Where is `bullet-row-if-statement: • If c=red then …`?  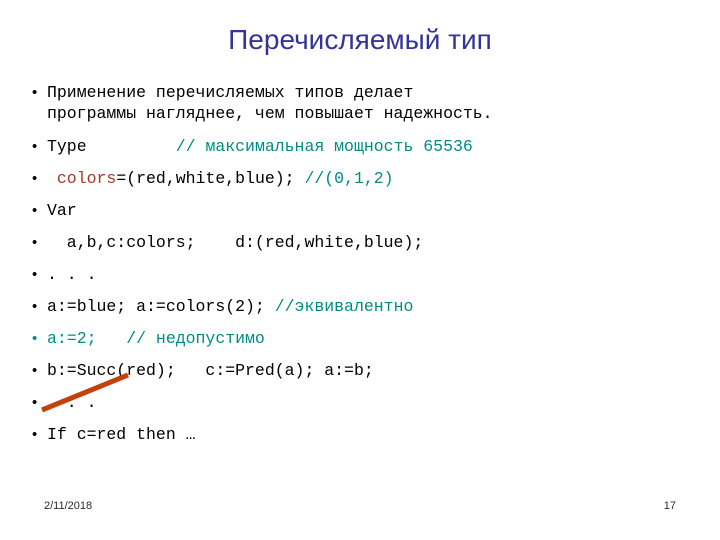
bullet-row-if-statement: • If c=red then … is located at coordinates (365, 434).